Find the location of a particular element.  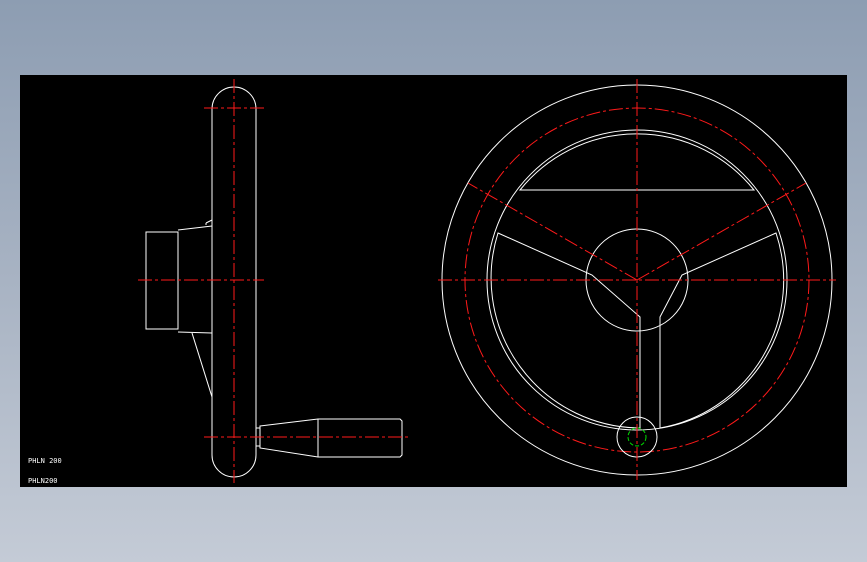

front-spoke-centerline-right is located at coordinates (721, 231).